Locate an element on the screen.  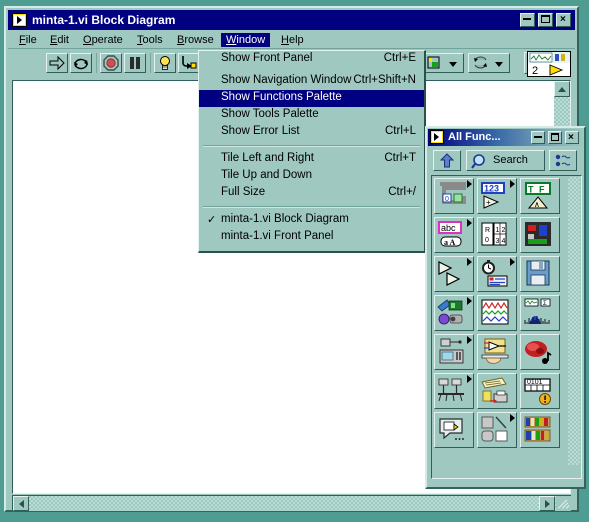
vi-block-diagram-icon is located at coordinates (19, 20).